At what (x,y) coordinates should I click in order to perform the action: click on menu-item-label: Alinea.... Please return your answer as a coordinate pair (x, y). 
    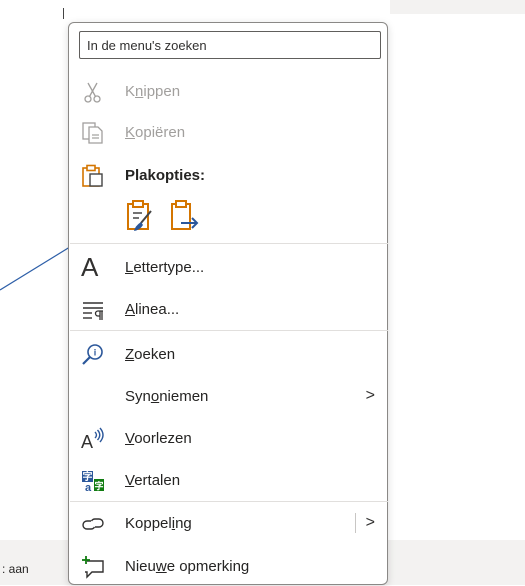
    Looking at the image, I should click on (152, 309).